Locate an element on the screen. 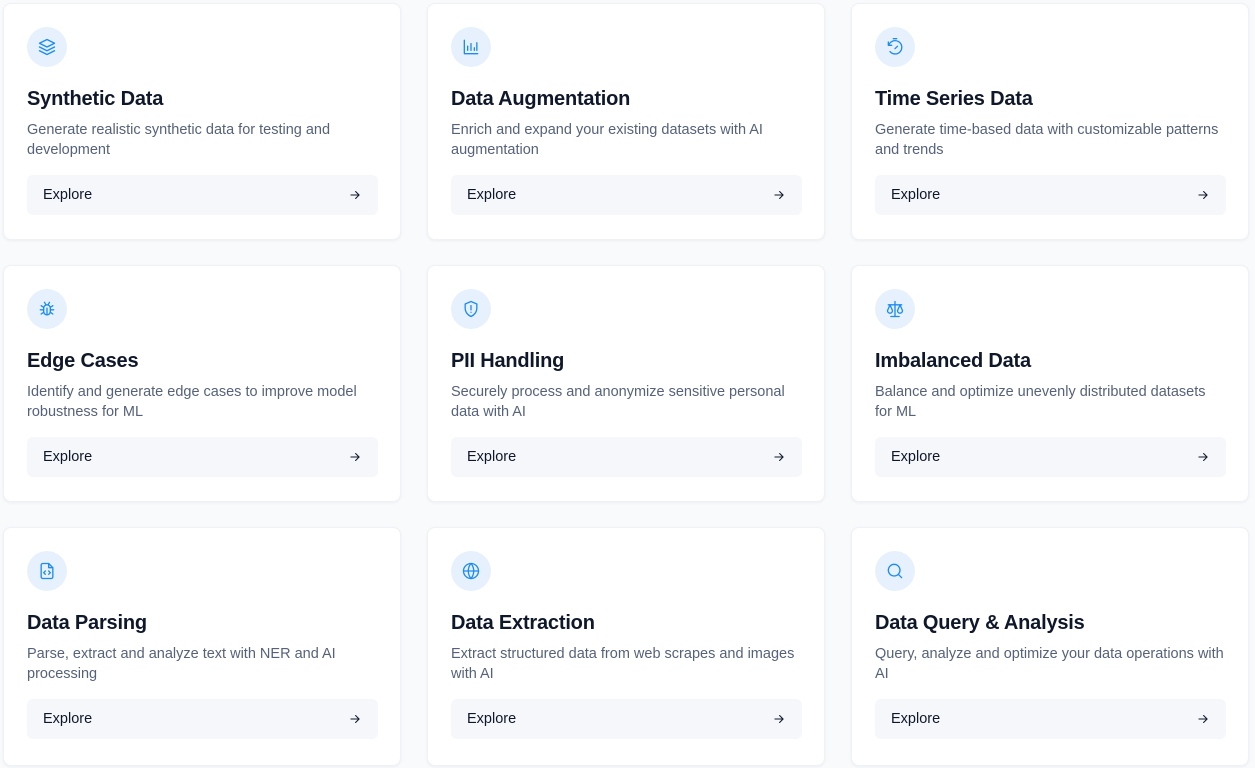 This screenshot has height=768, width=1255. timer-reset-icon is located at coordinates (895, 47).